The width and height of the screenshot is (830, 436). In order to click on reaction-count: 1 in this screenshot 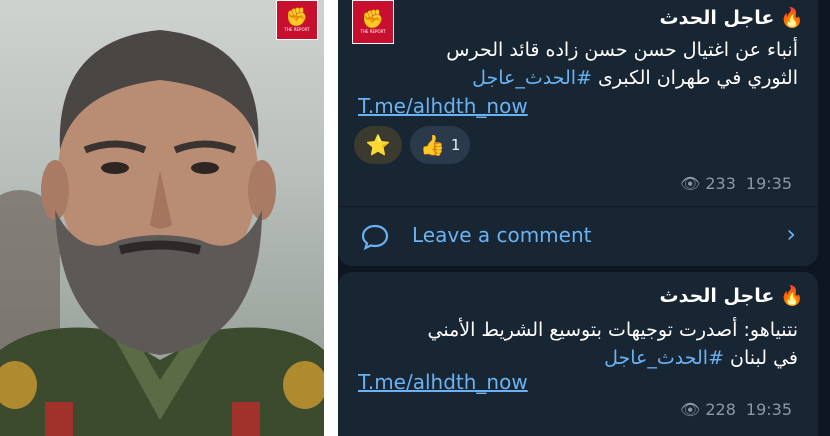, I will do `click(455, 145)`.